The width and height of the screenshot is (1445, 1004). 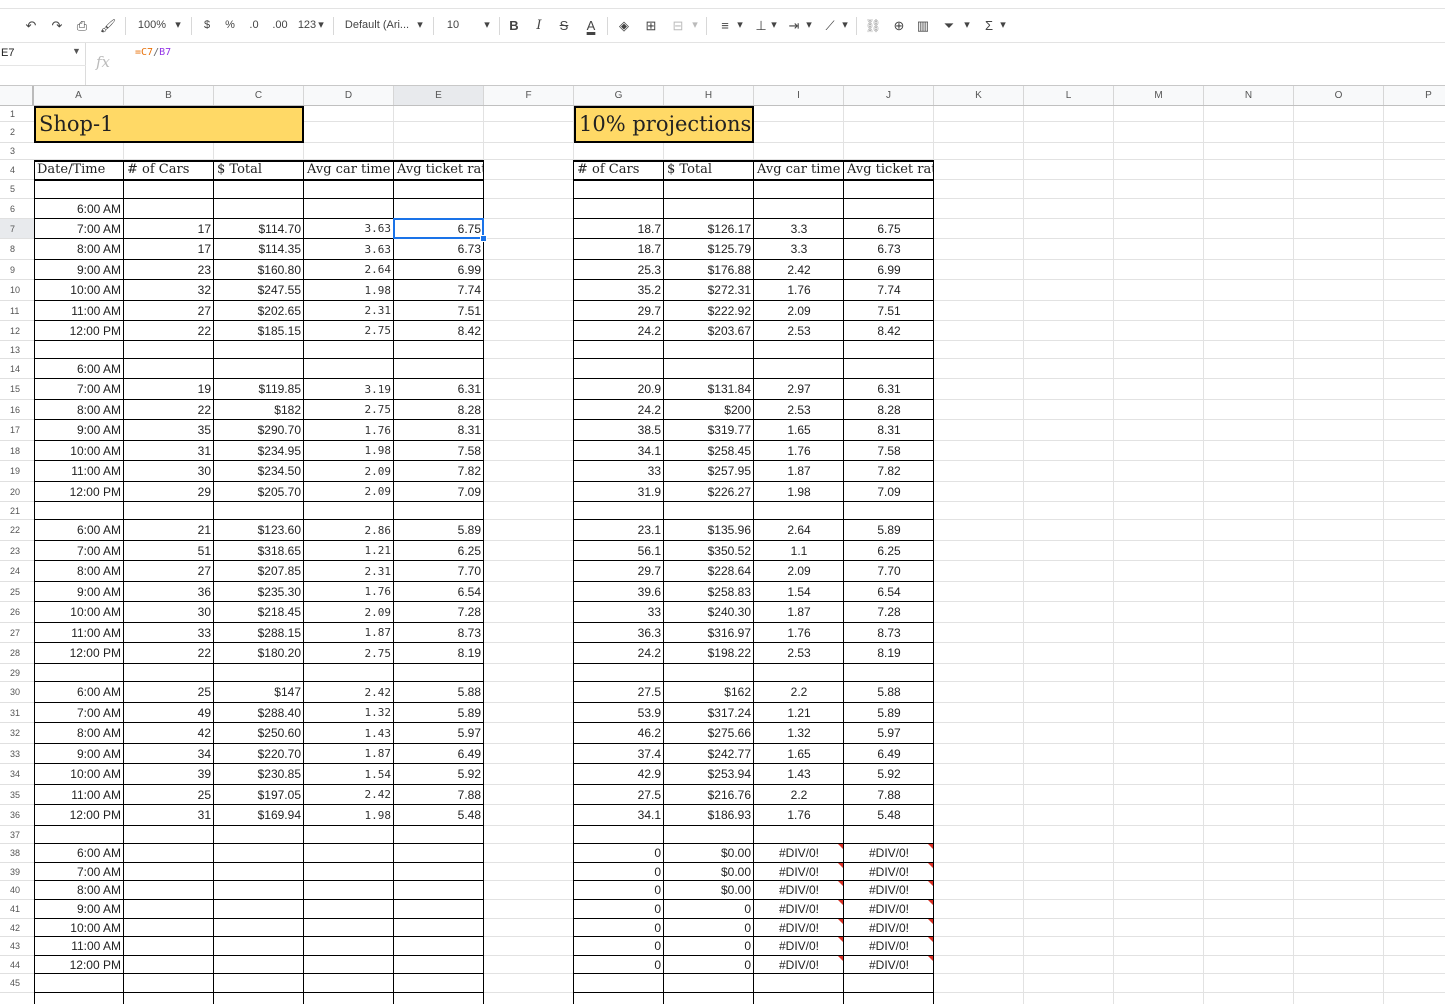 What do you see at coordinates (349, 551) in the screenshot?
I see `data-cell: 1.21` at bounding box center [349, 551].